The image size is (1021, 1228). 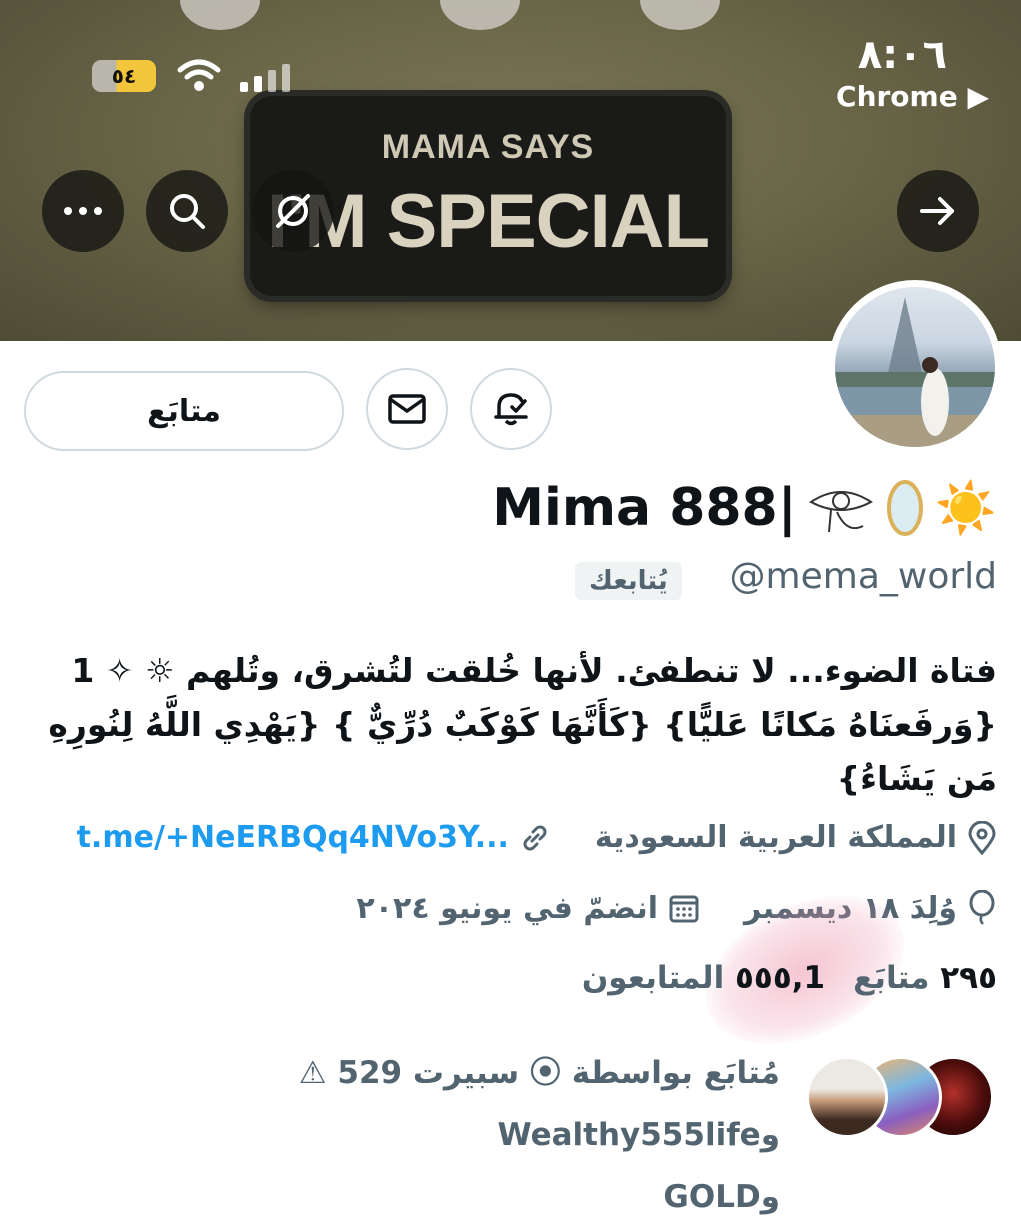 I want to click on search-icon, so click(x=187, y=211).